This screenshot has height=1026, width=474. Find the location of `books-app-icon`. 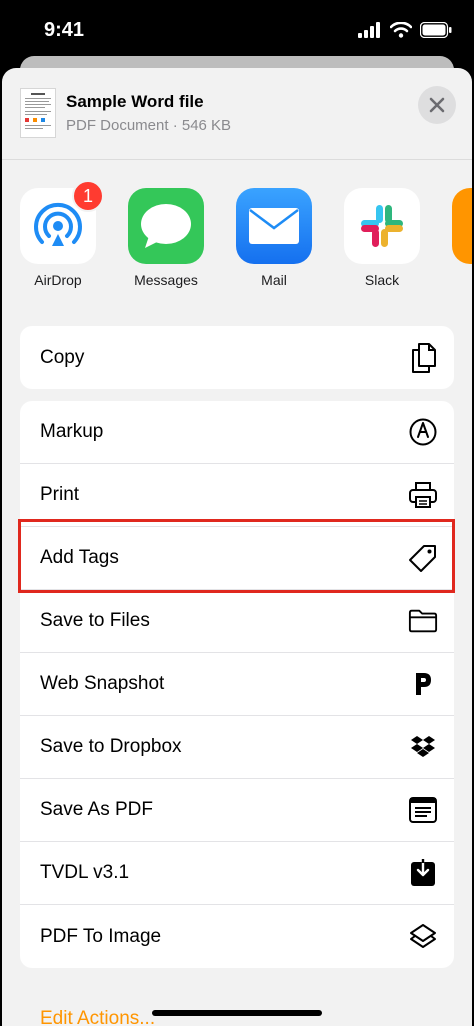

books-app-icon is located at coordinates (462, 226).